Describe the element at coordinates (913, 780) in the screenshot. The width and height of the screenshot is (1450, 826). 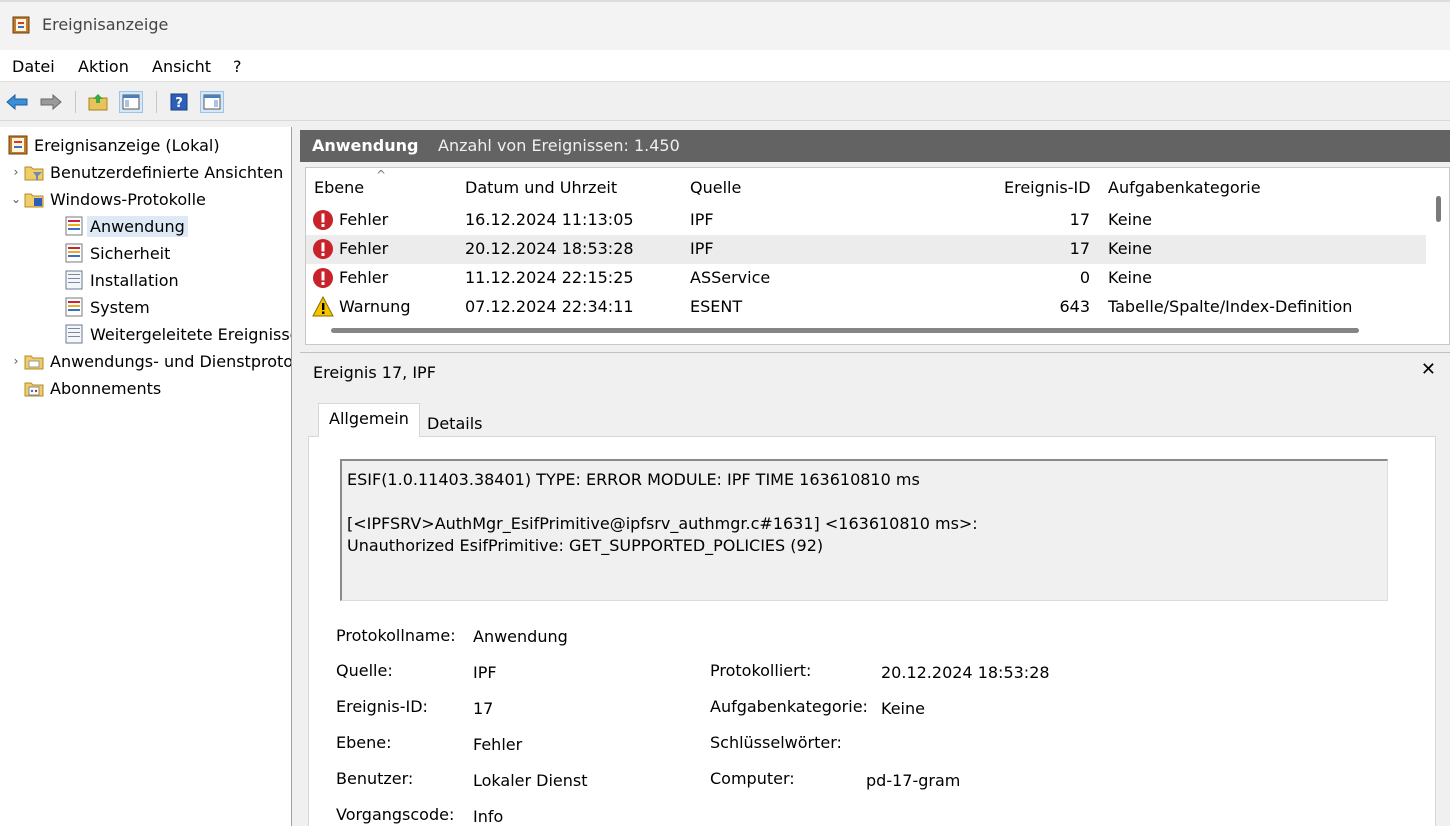
I see `computer-value: pd-17-gram` at that location.